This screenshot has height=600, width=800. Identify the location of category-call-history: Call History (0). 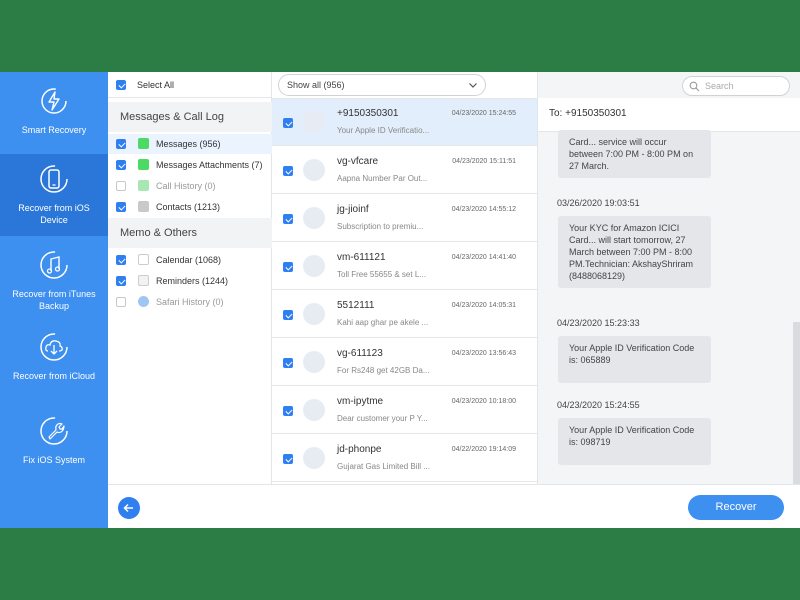
(190, 186).